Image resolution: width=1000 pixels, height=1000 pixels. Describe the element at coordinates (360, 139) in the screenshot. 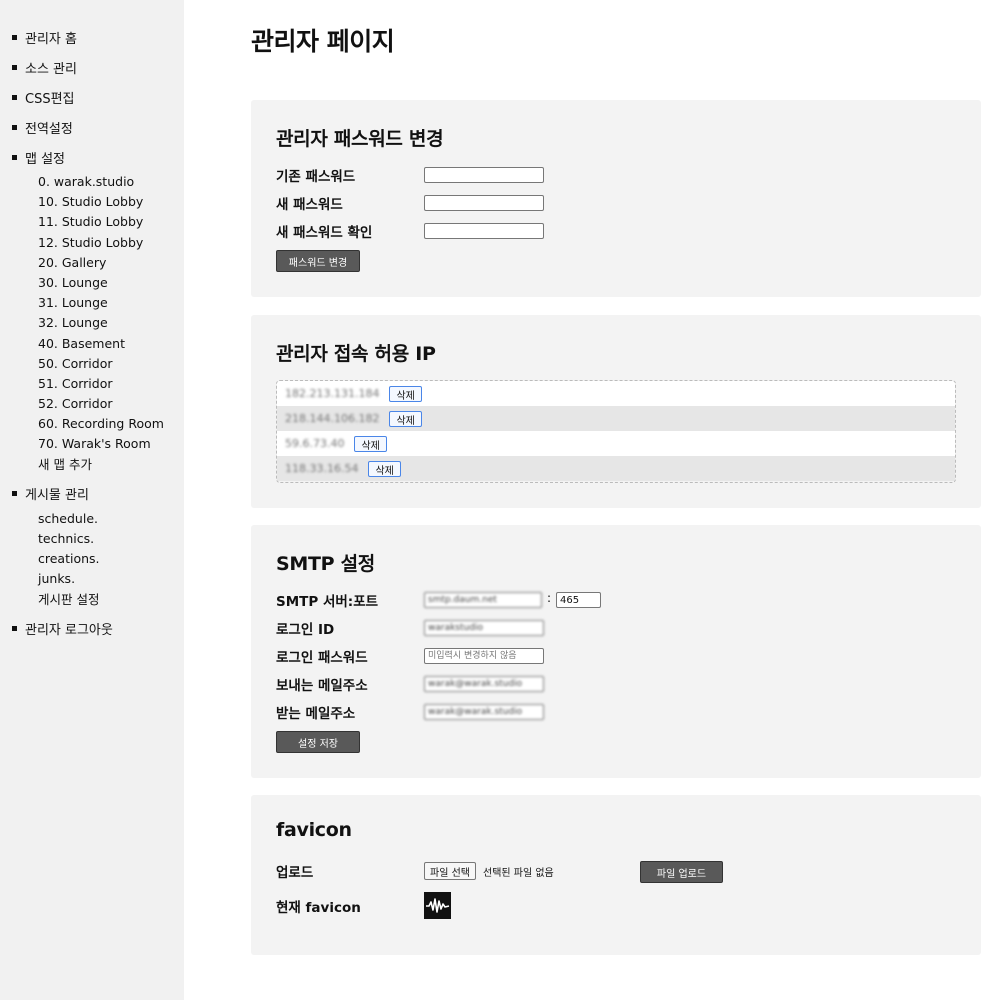

I see `panel-title: 관리자 패스워드 변경` at that location.